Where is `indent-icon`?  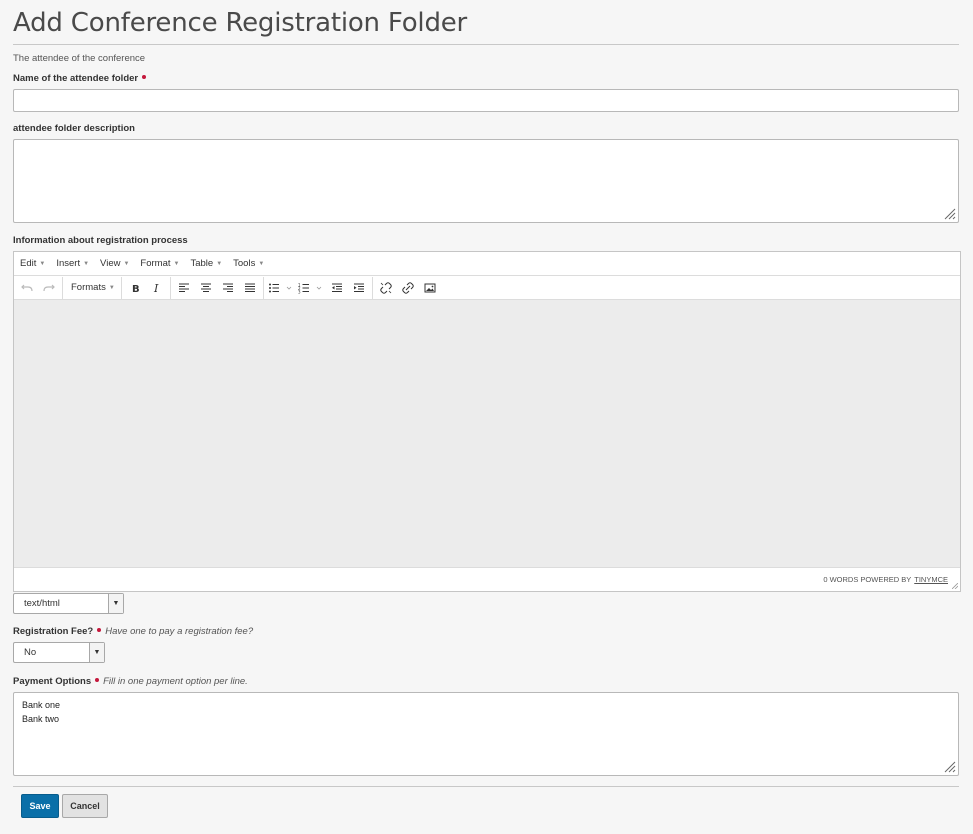
indent-icon is located at coordinates (359, 288).